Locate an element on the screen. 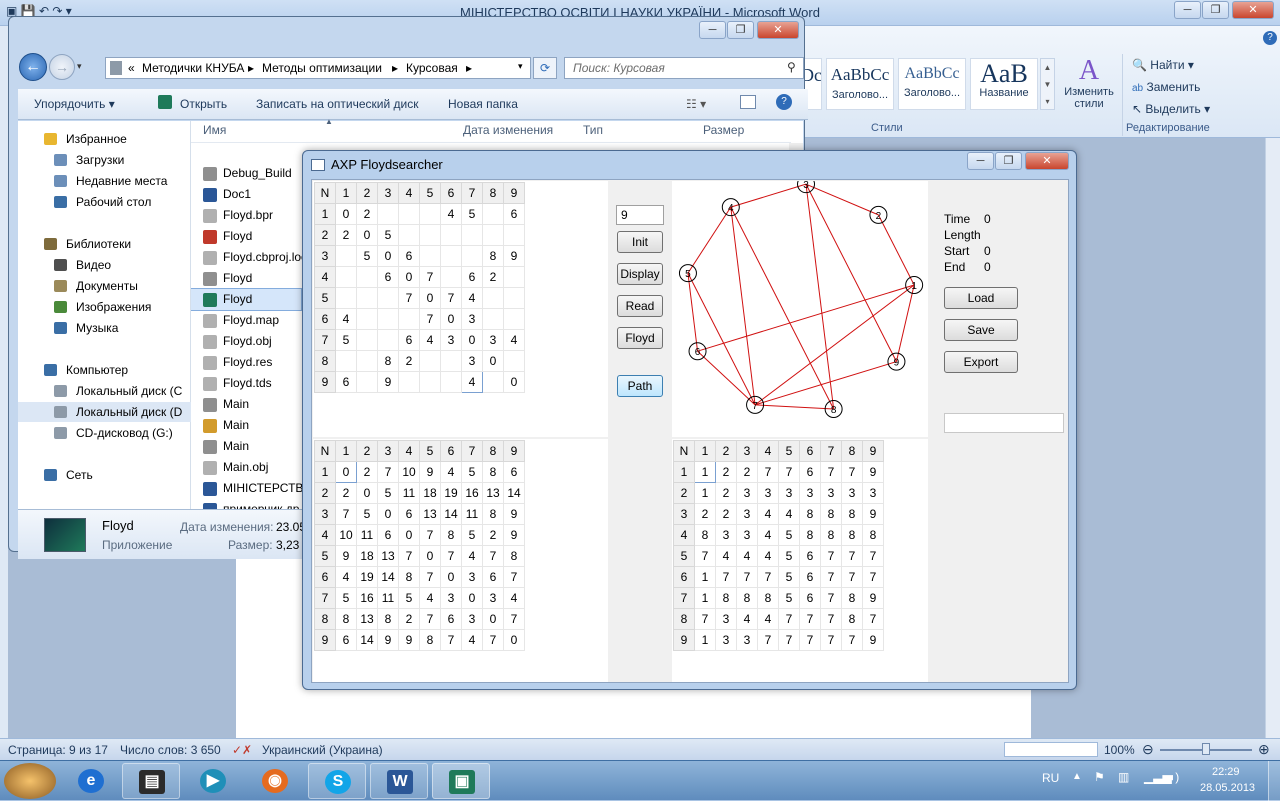  nav-item: Локальный диск (C is located at coordinates (104, 391).